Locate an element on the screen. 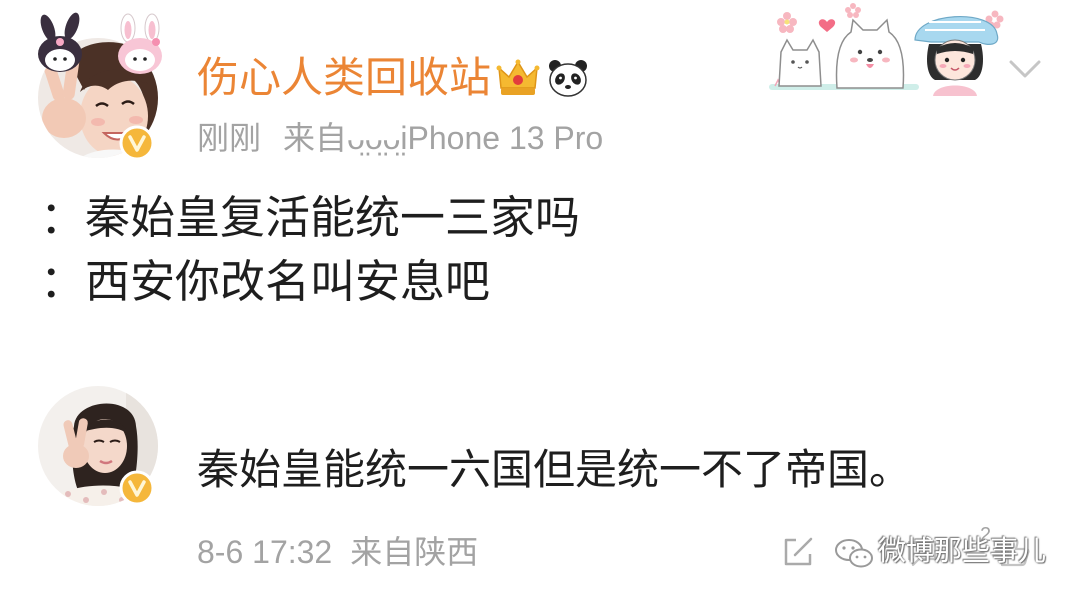 The image size is (1080, 600). post-meta: 刚刚 来自ᴗ̤ᴗ̤ᴗ̤iPhone 13 Pro is located at coordinates (400, 138).